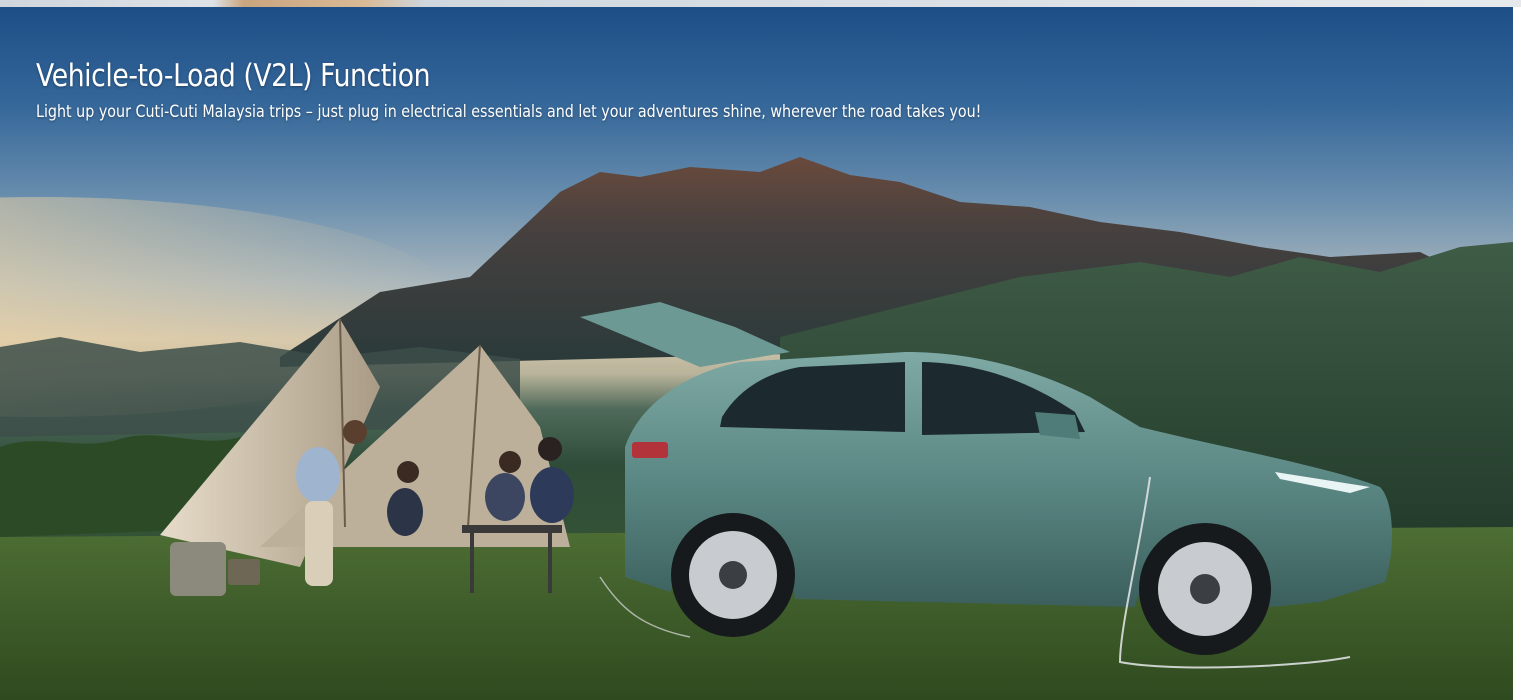 The width and height of the screenshot is (1521, 700). I want to click on hero-title: Vehicle-to-Load (V2L) Function, so click(233, 76).